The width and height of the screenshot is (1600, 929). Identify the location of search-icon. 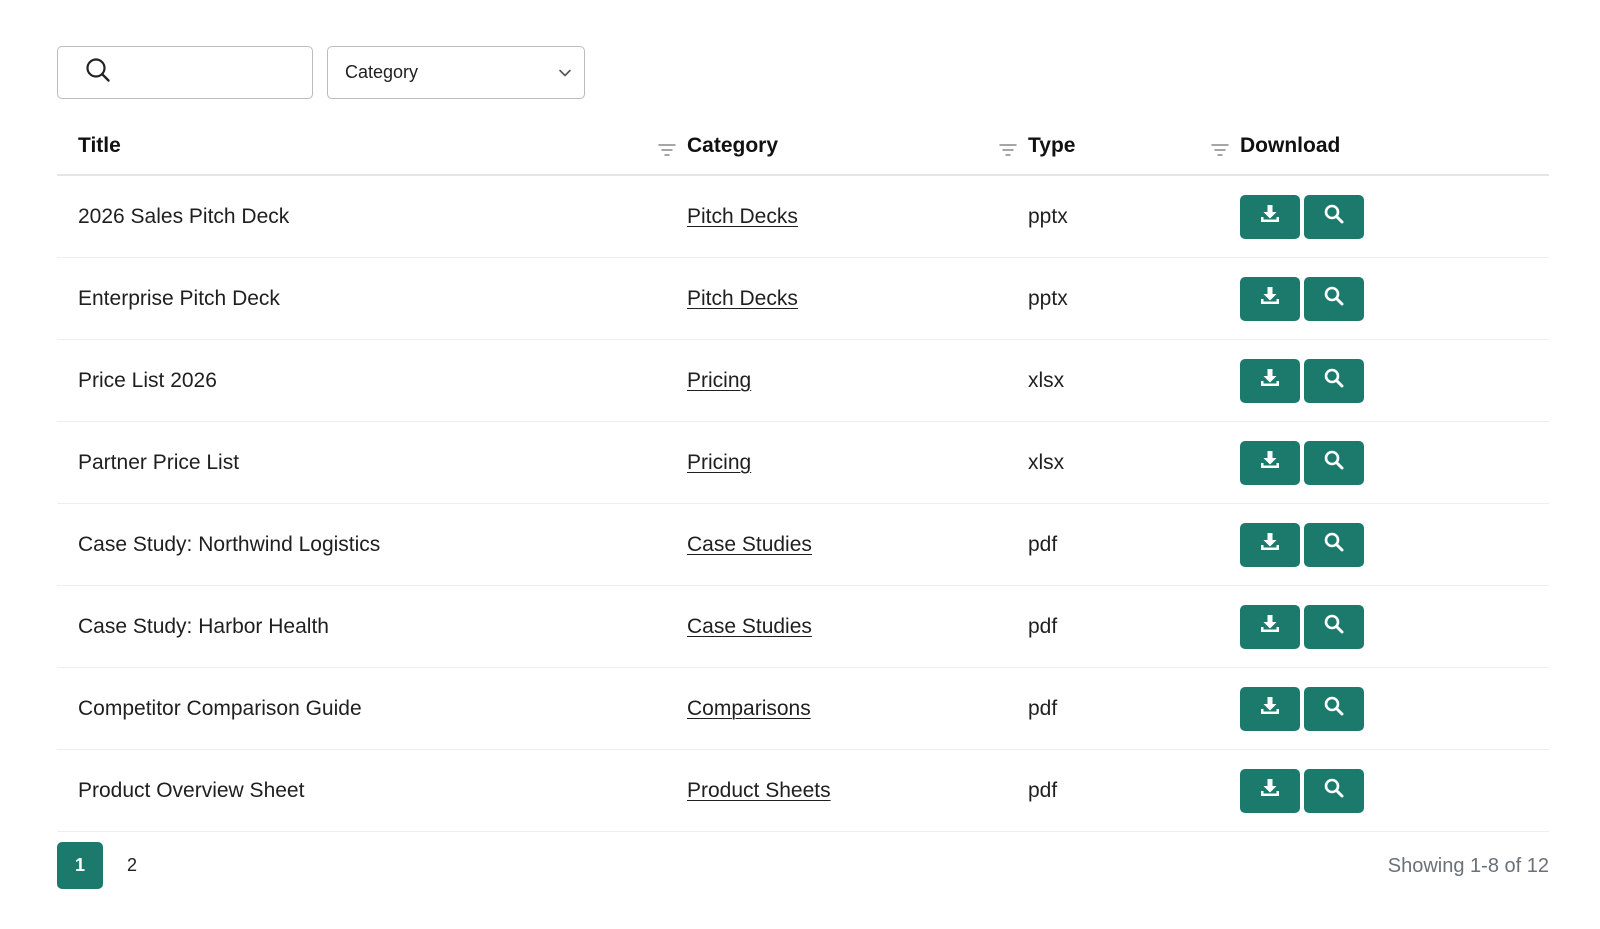
(98, 72).